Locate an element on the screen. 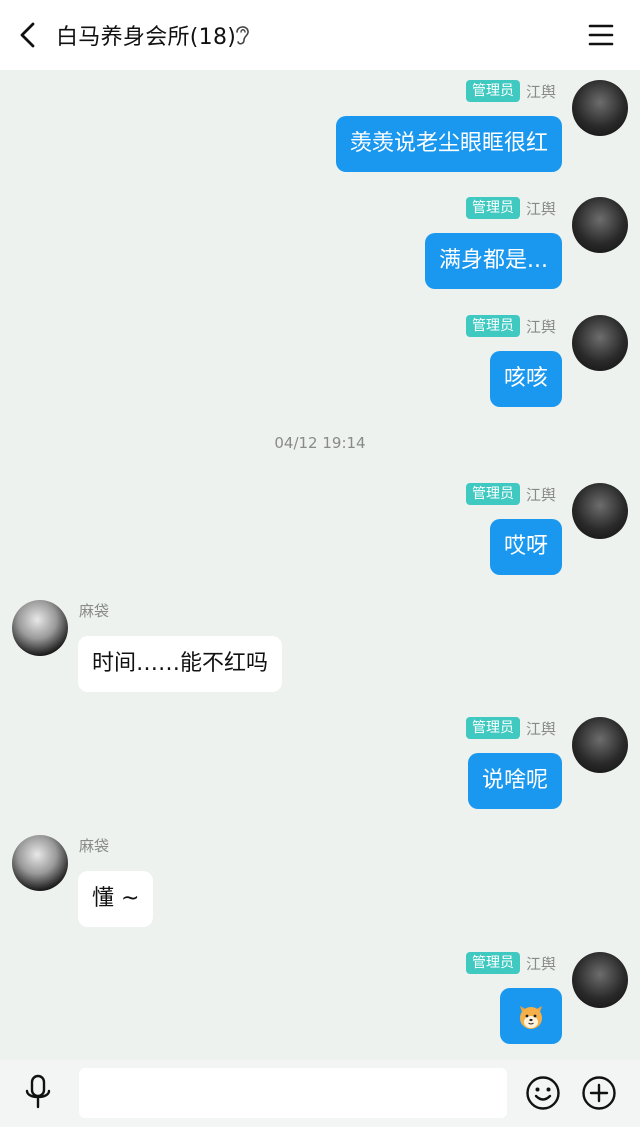 The image size is (640, 1127). top-bar: 白马养身会所(18) is located at coordinates (320, 35).